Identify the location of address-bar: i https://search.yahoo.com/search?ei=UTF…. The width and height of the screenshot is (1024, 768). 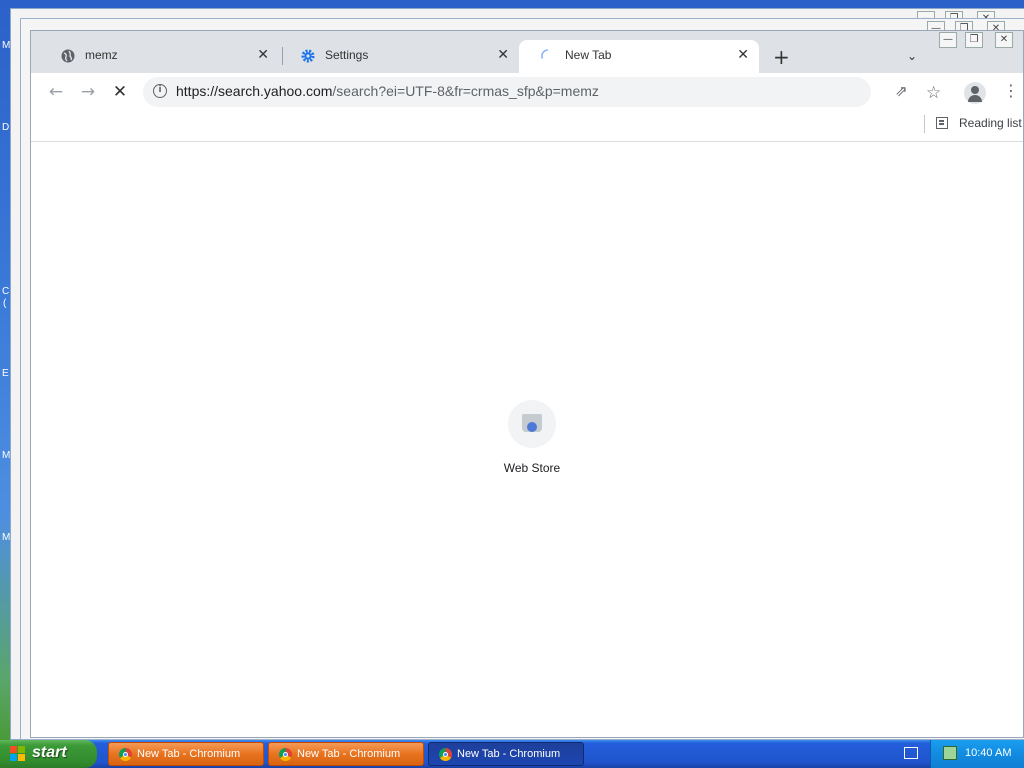
(525, 92).